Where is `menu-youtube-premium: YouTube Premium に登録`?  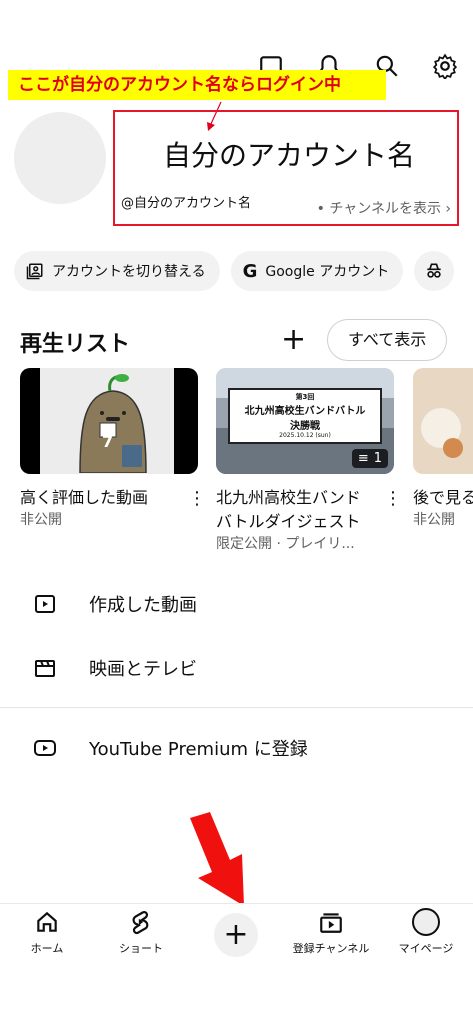
menu-youtube-premium: YouTube Premium に登録 is located at coordinates (236, 748).